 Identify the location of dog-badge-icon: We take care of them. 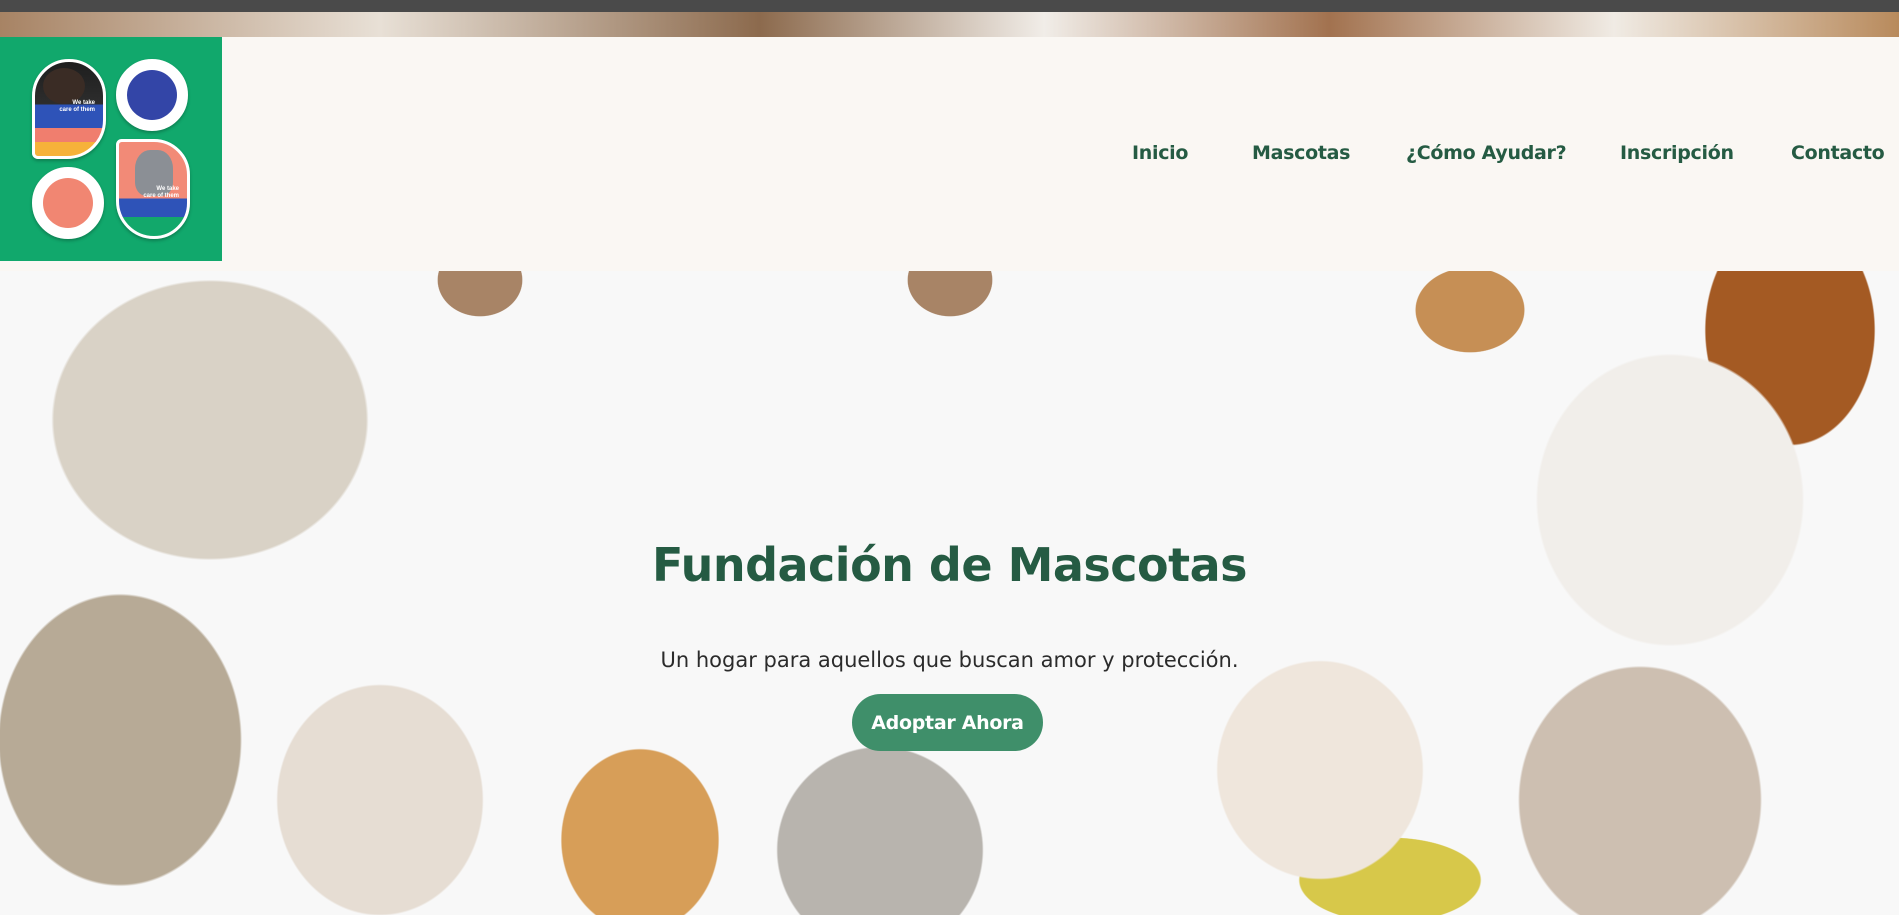
(69, 109).